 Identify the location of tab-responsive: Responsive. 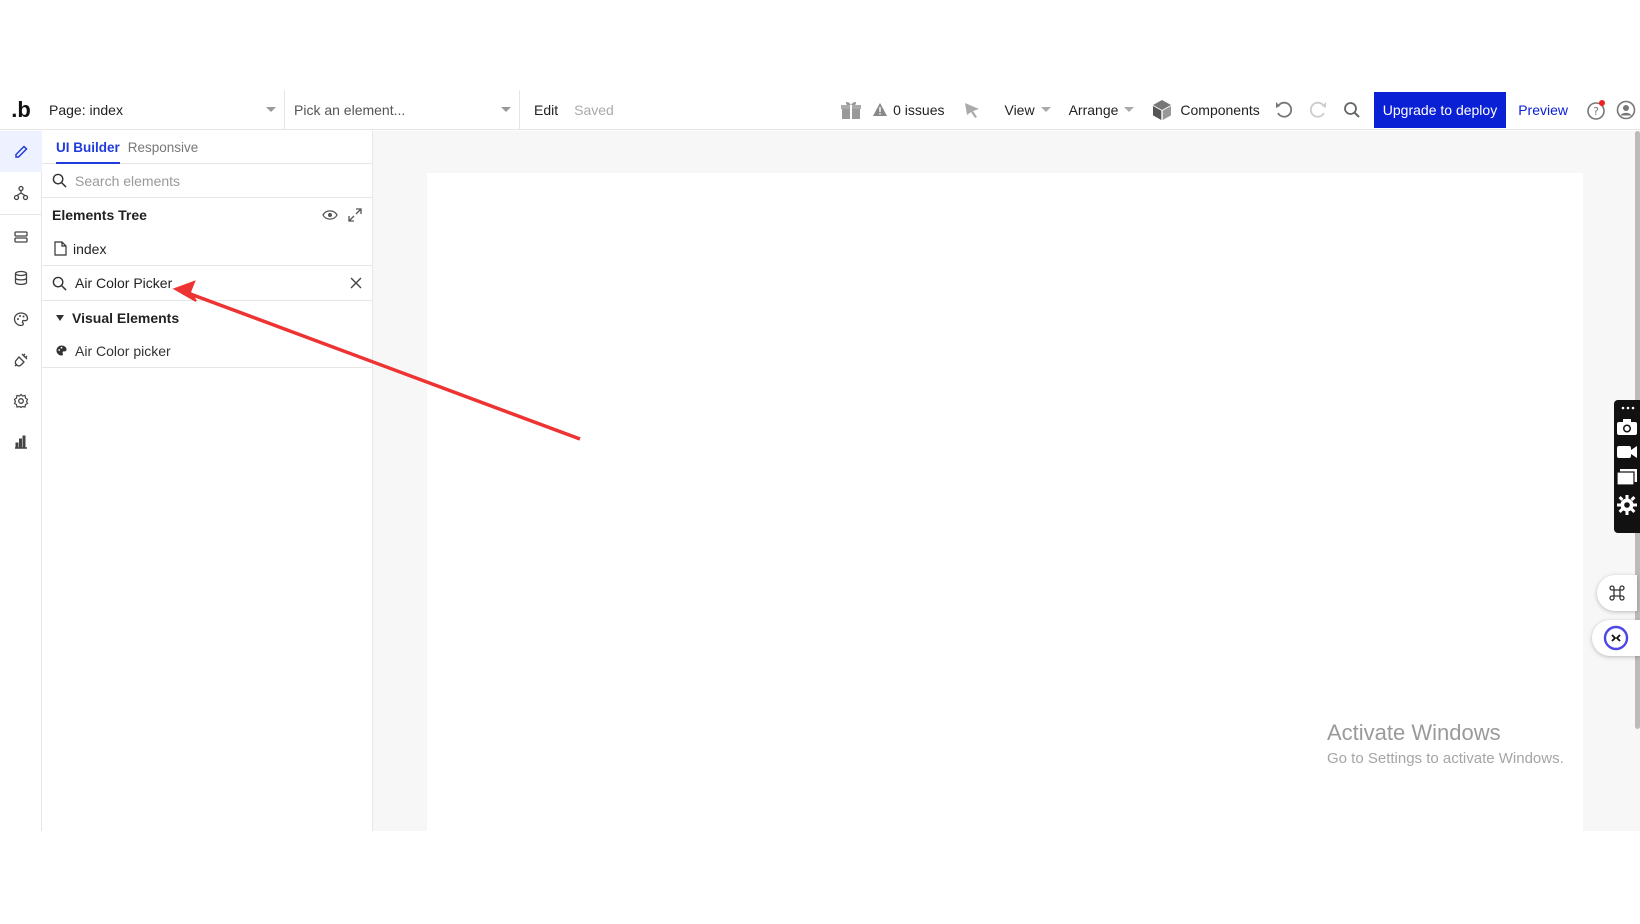
(163, 147).